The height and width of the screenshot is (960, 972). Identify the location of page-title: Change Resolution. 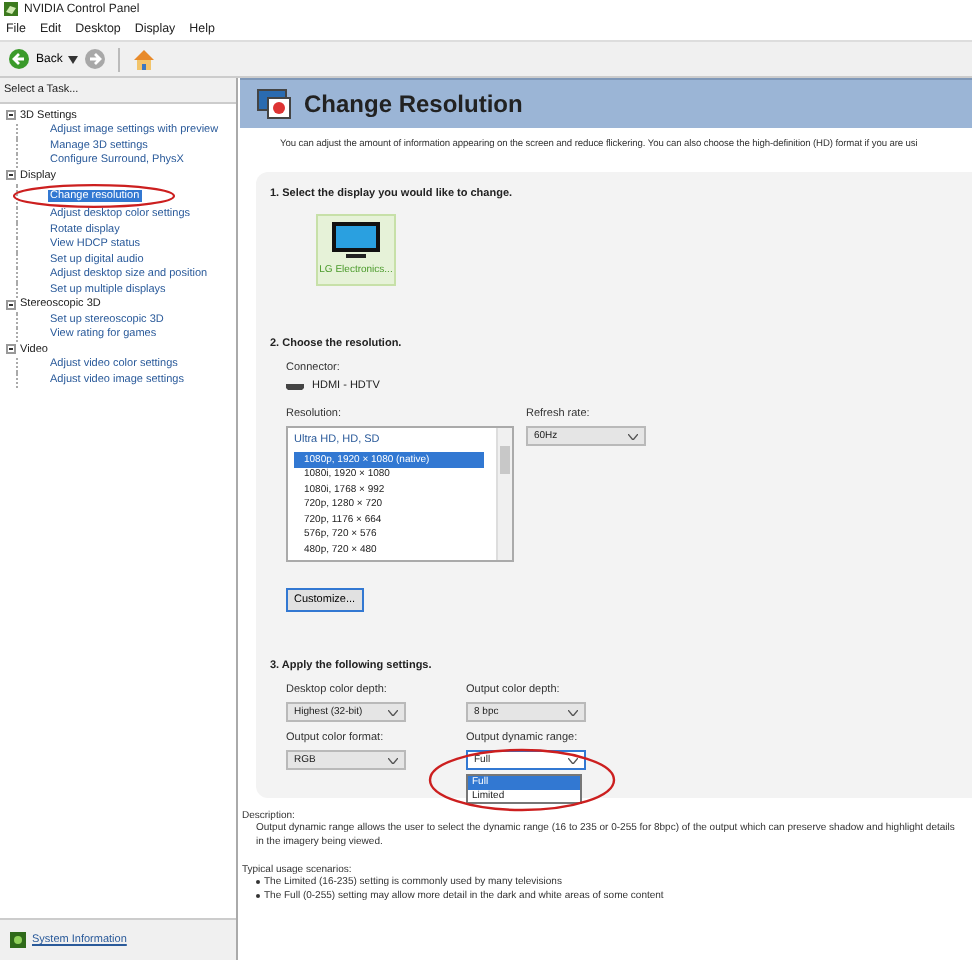
(413, 104).